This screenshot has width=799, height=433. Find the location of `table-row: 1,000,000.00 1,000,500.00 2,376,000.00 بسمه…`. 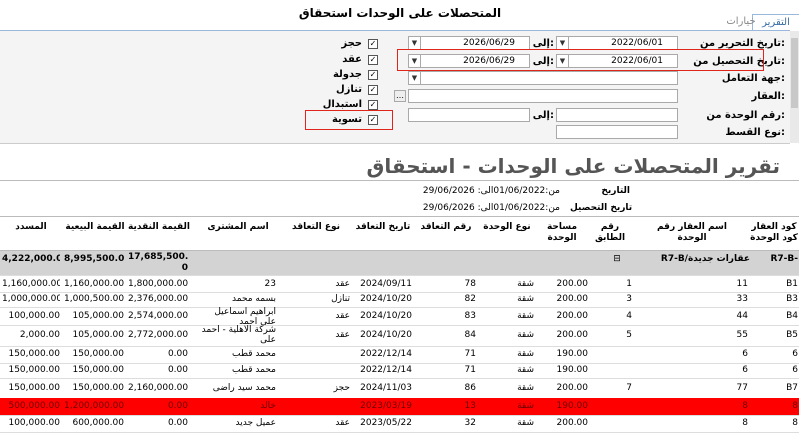

table-row: 1,000,000.00 1,000,500.00 2,376,000.00 بسمه… is located at coordinates (399, 300).